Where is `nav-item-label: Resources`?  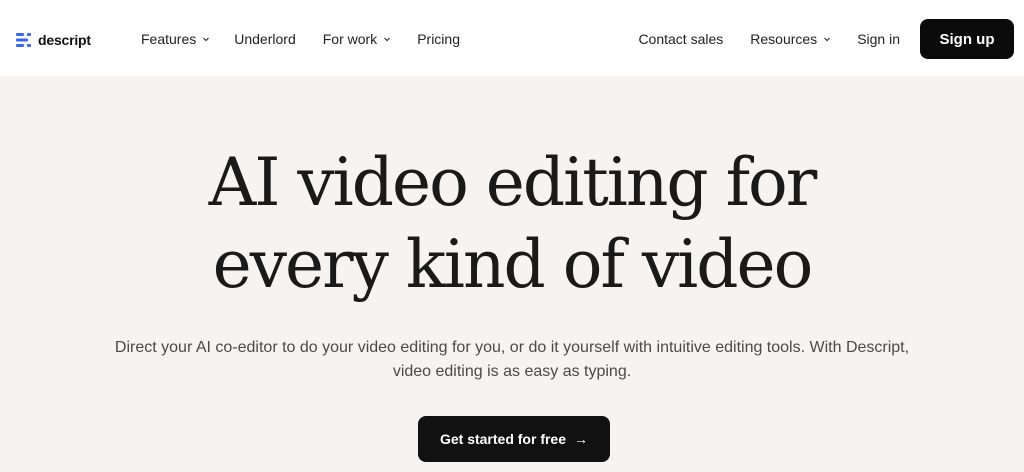 nav-item-label: Resources is located at coordinates (784, 39).